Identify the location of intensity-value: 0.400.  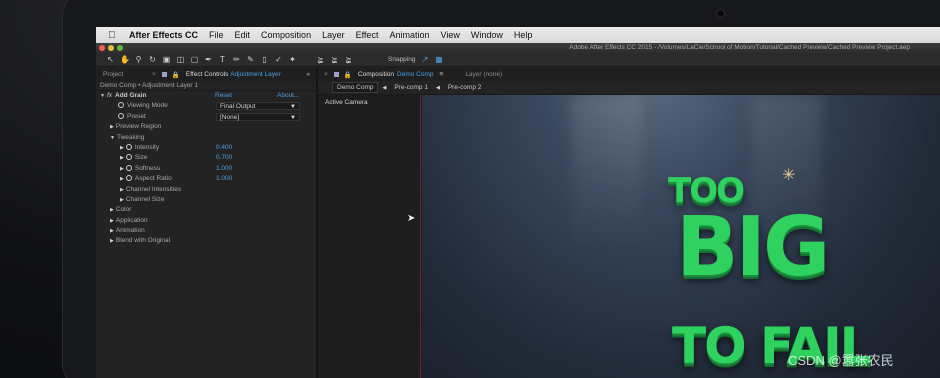
(224, 148).